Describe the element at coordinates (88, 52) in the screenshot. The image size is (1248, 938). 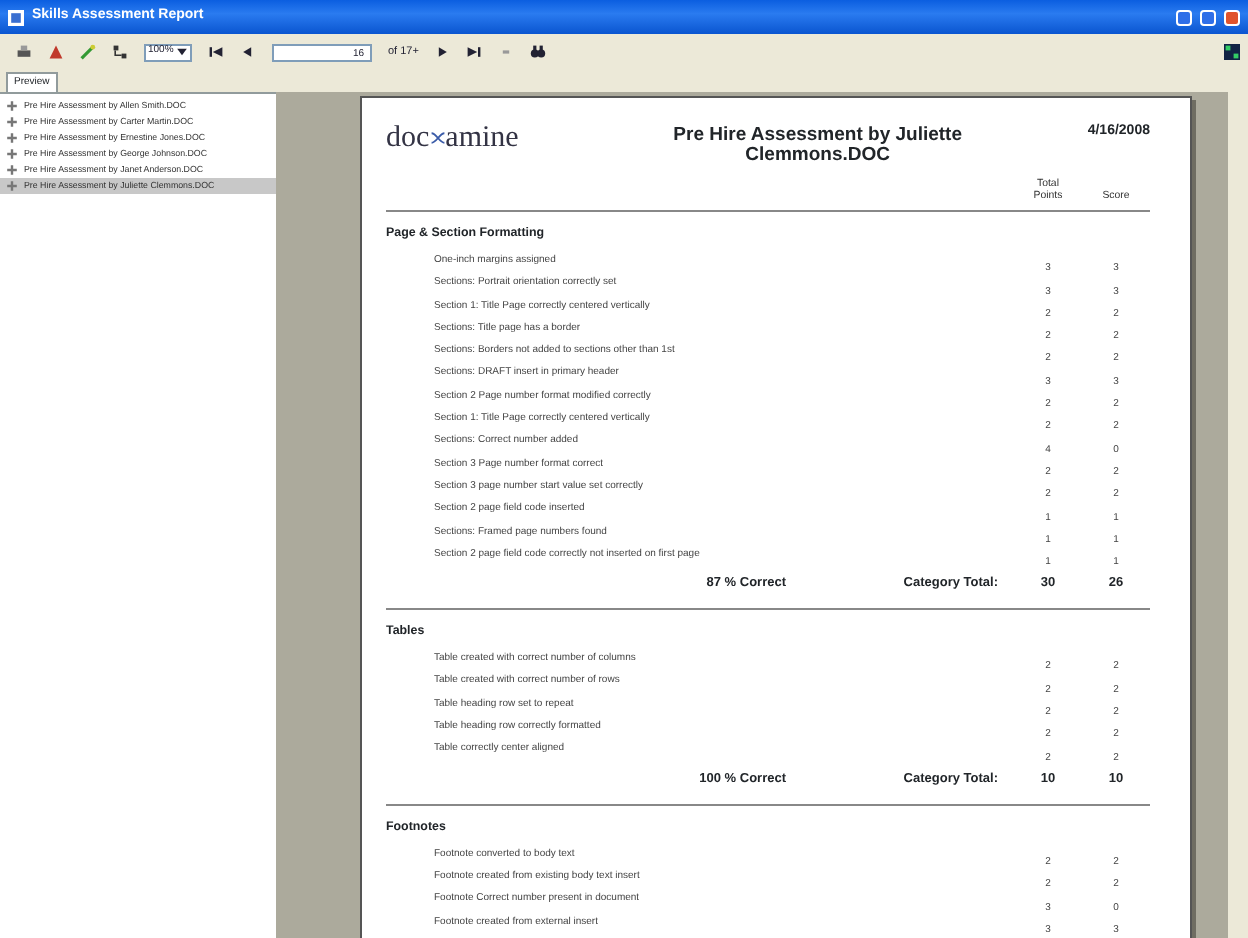
I see `wand-icon` at that location.